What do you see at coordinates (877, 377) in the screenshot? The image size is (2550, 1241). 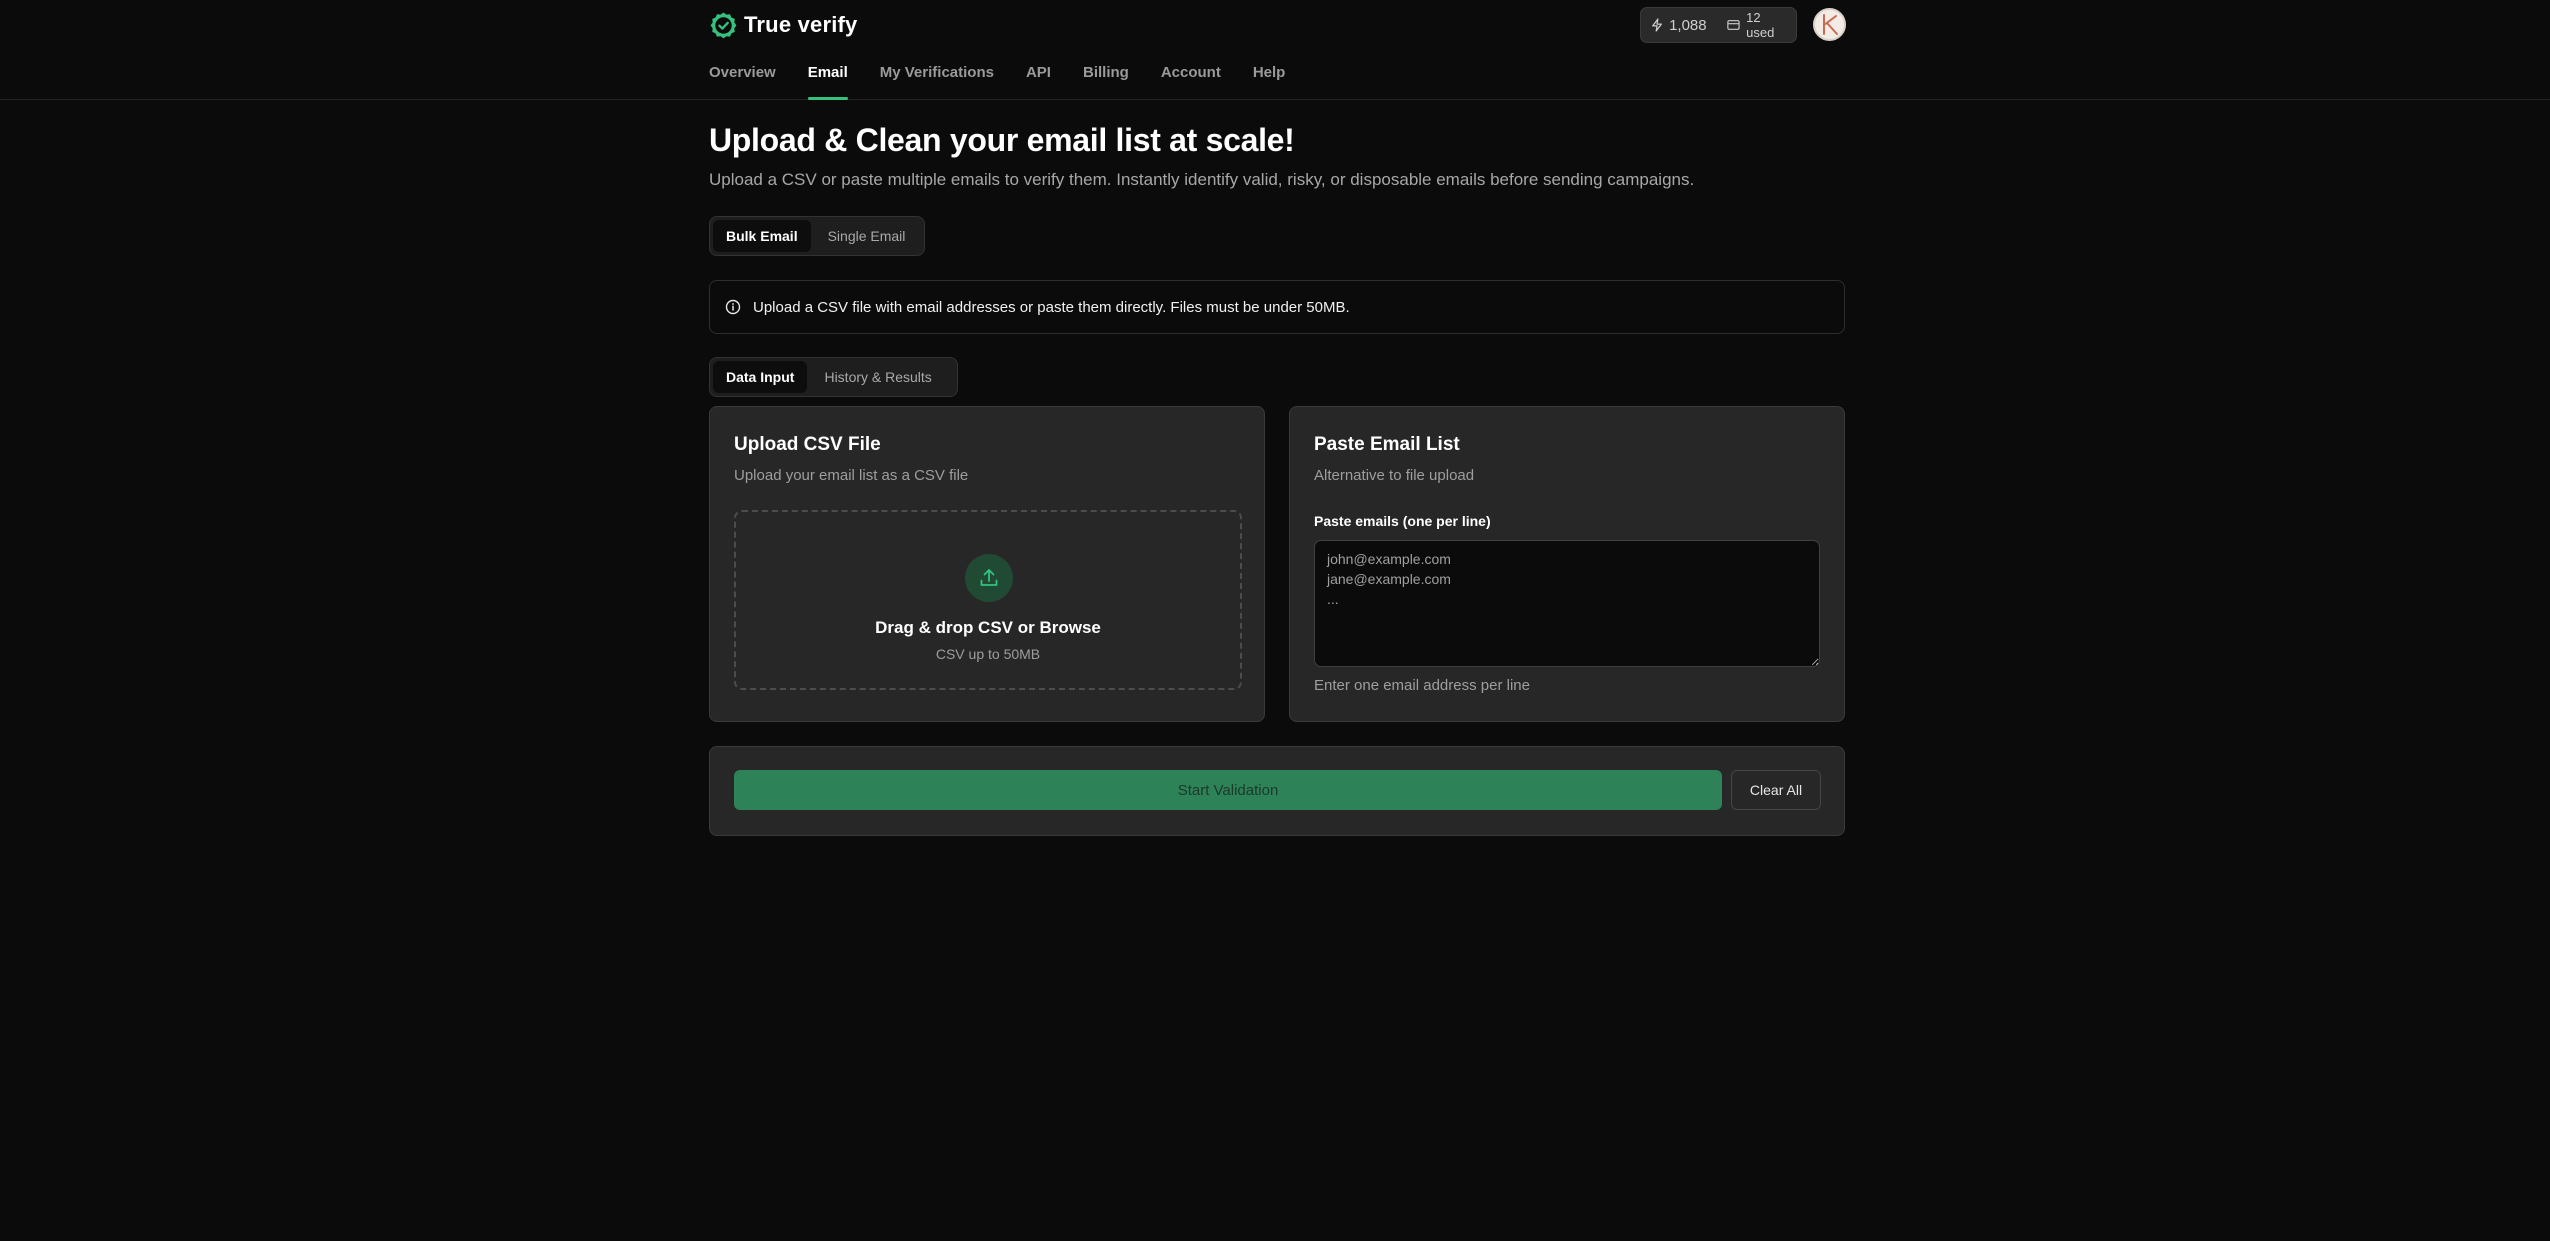 I see `tab-history-results: History & Results` at bounding box center [877, 377].